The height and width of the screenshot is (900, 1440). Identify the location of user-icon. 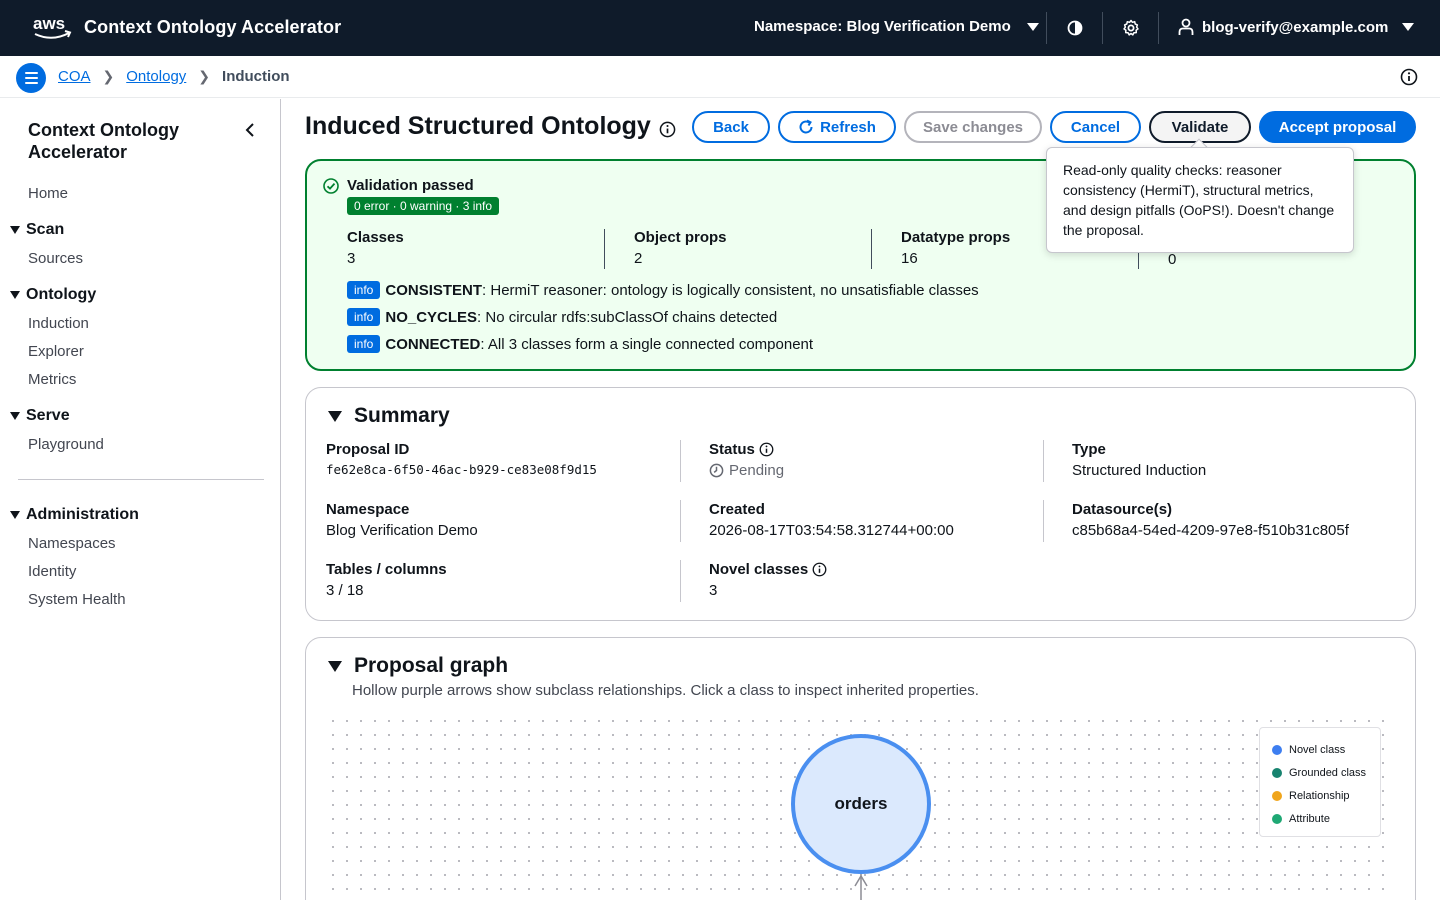
(1186, 26).